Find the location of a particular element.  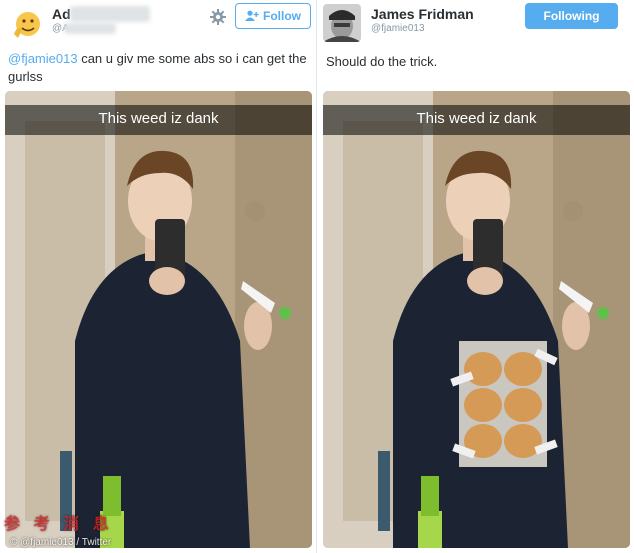

follow-label: Follow is located at coordinates (282, 16).